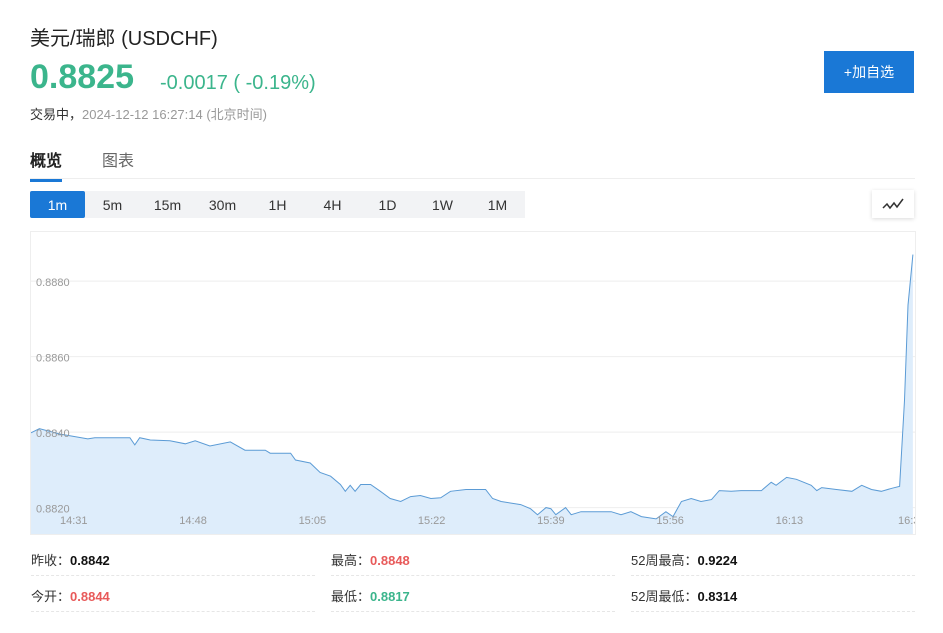 Image resolution: width=943 pixels, height=633 pixels. I want to click on stat-item: 最低：0.8817, so click(370, 596).